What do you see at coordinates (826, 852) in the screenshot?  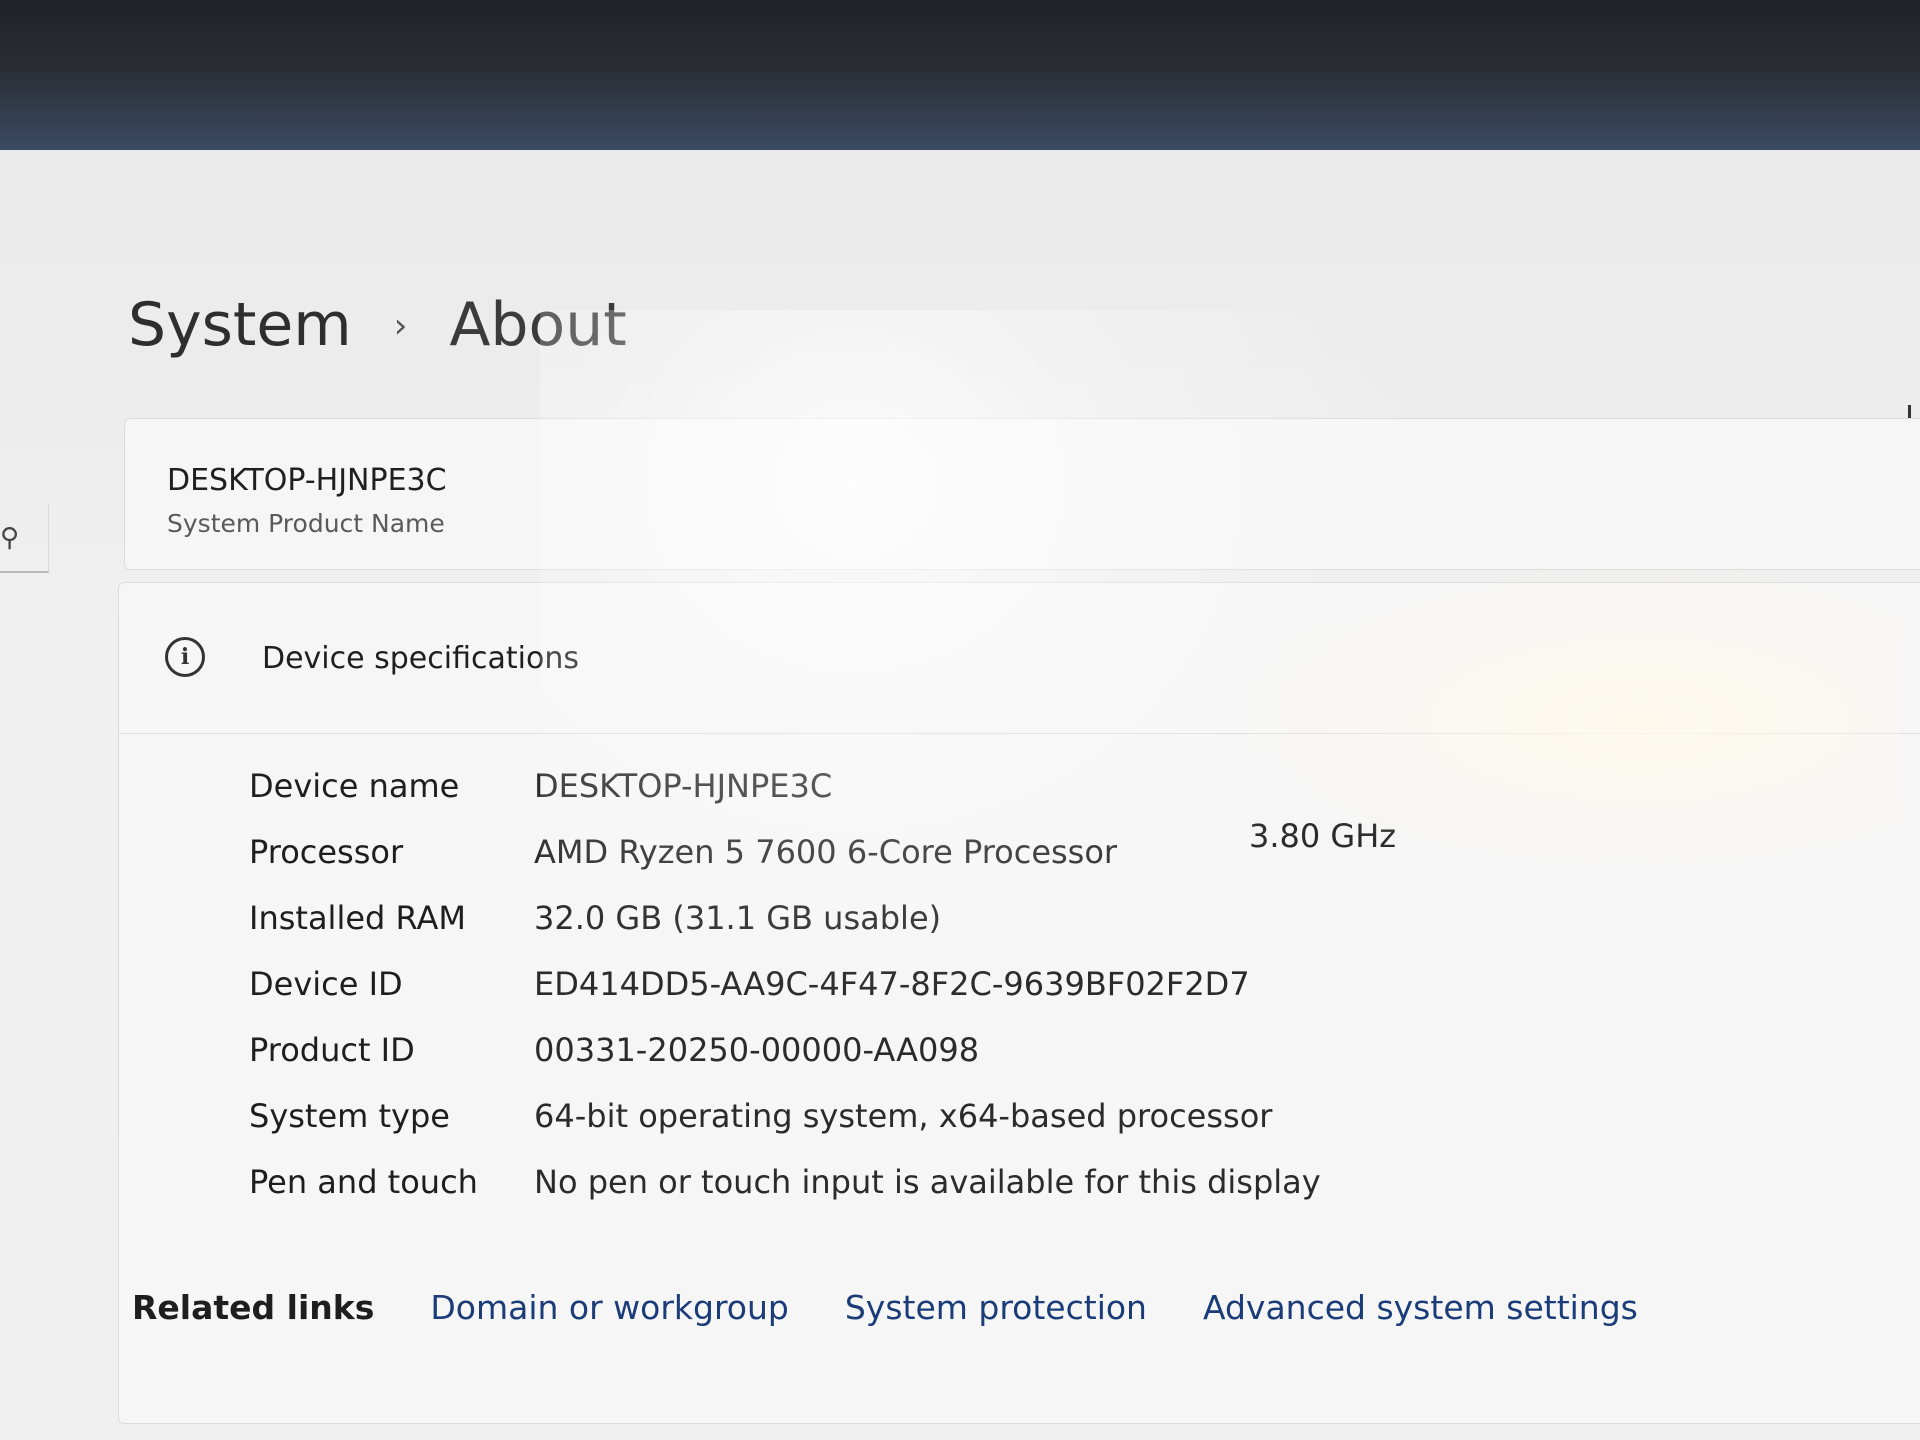 I see `spec-value: AMD Ryzen 5 7600 6-Core Processor` at bounding box center [826, 852].